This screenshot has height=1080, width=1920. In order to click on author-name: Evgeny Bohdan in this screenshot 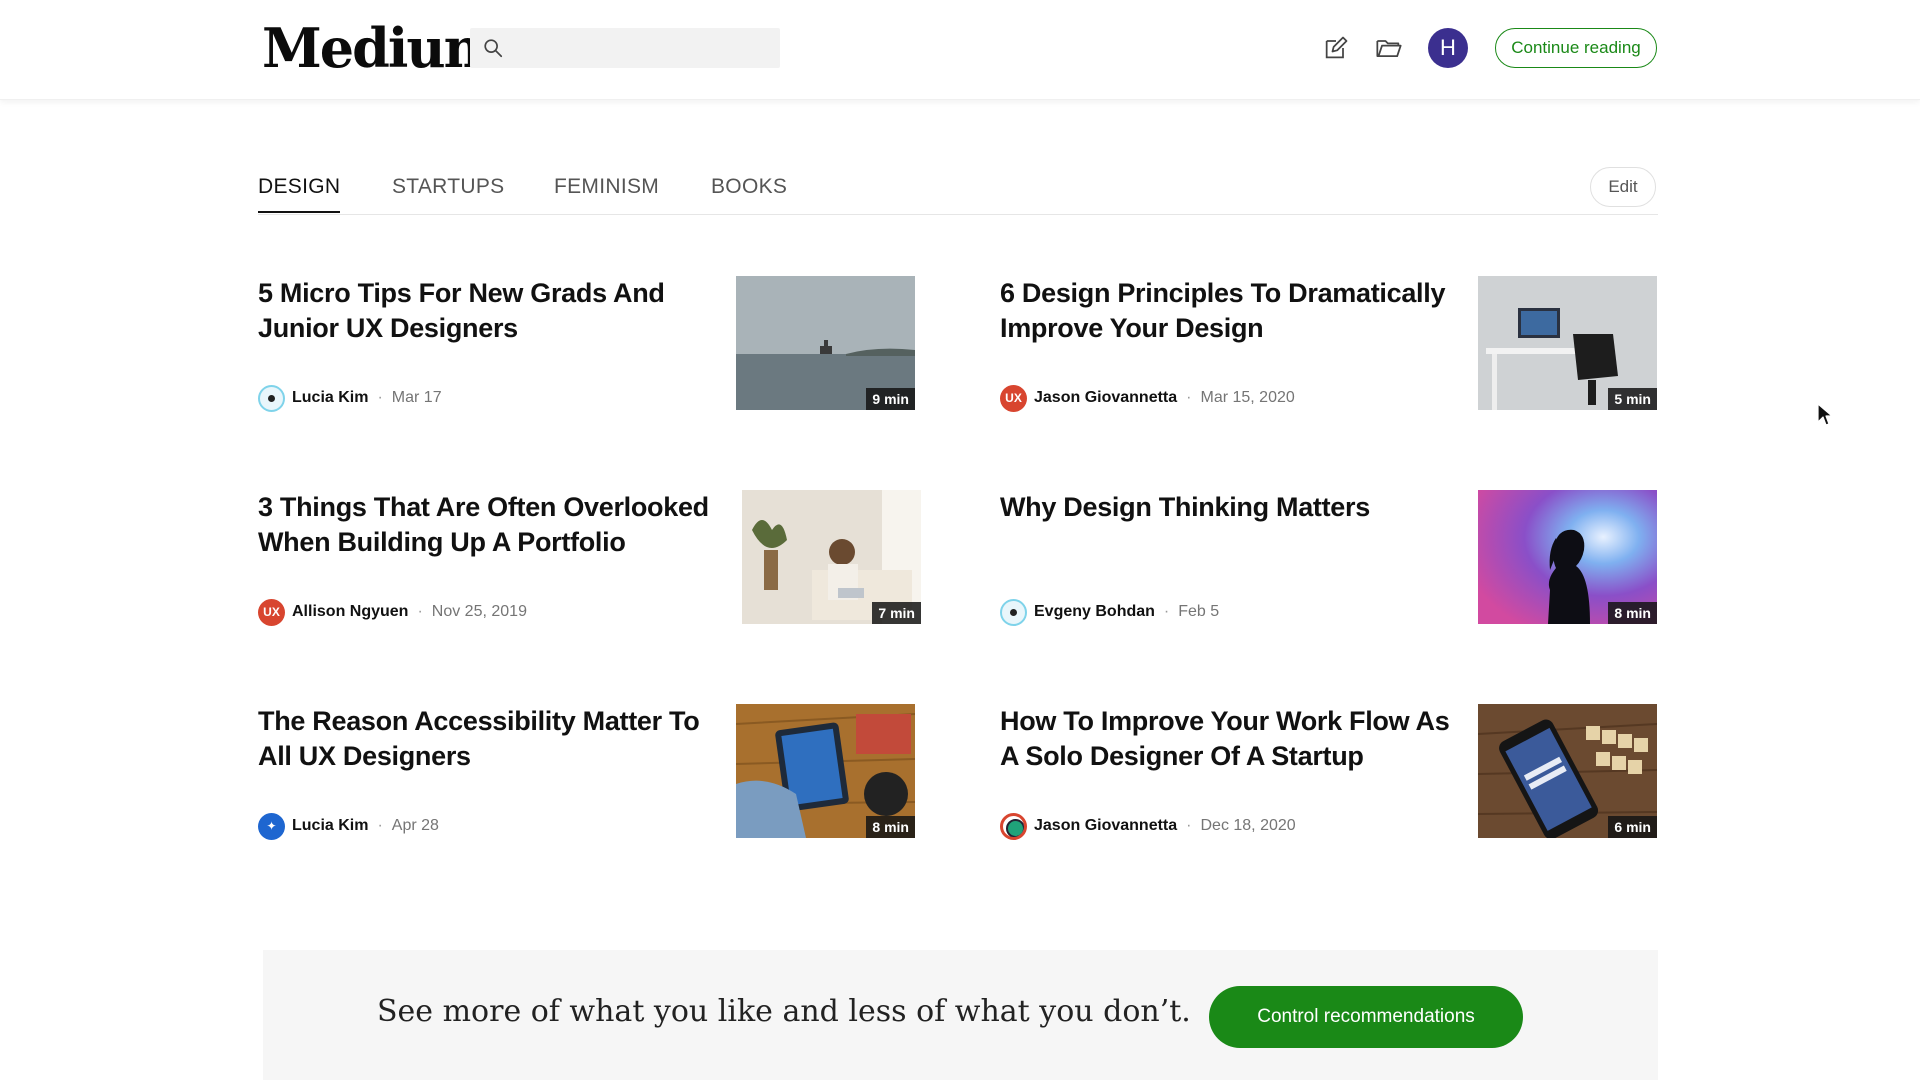, I will do `click(1094, 612)`.